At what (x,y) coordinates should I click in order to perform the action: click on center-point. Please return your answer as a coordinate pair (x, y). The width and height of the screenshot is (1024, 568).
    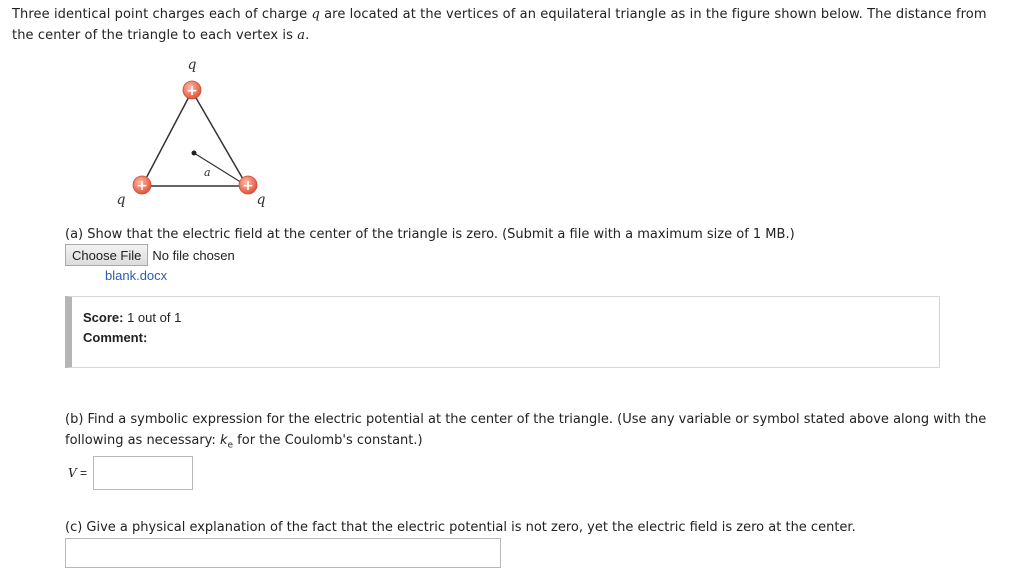
    Looking at the image, I should click on (194, 153).